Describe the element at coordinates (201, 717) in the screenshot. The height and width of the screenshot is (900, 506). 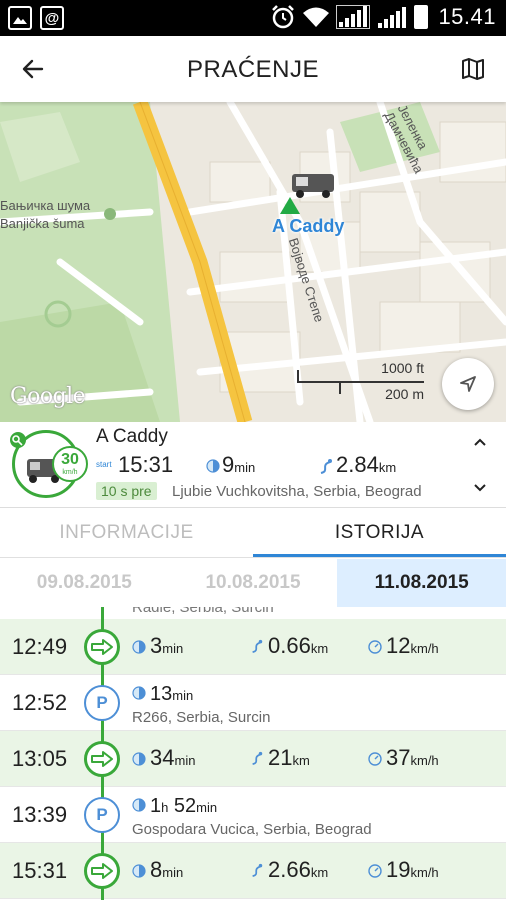
I see `row-address: R266, Serbia, Surcin` at that location.